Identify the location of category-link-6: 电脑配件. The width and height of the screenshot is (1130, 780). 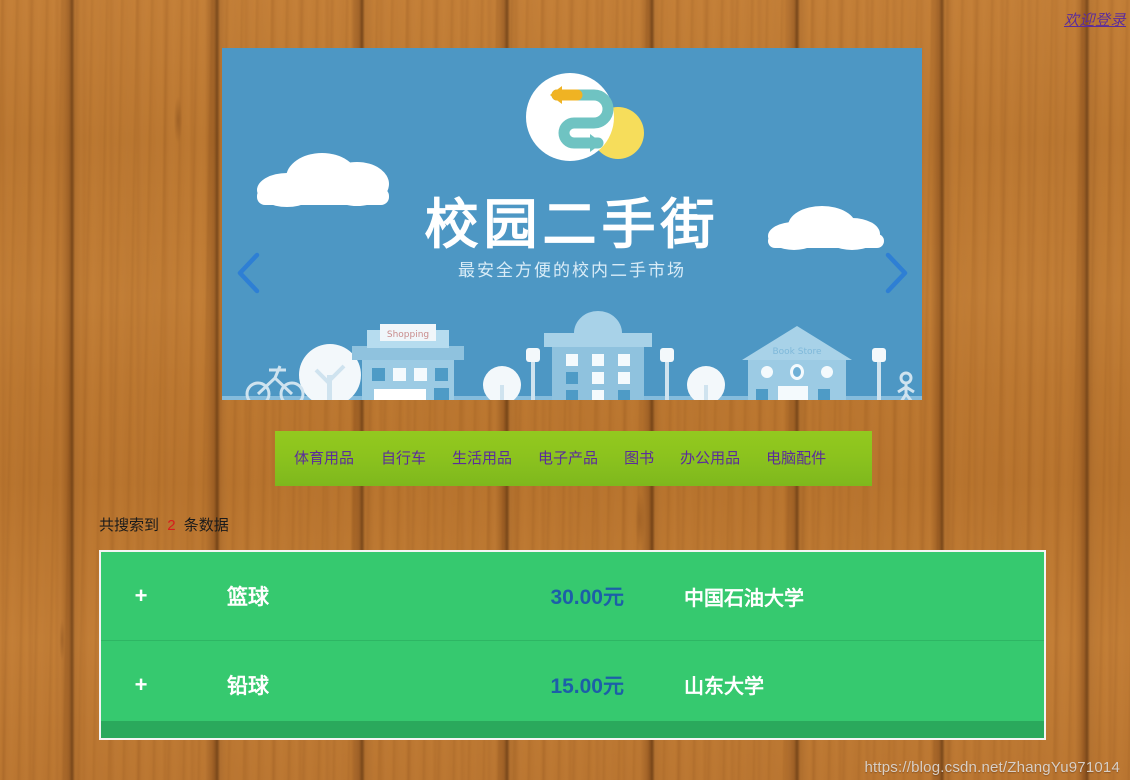
(796, 458).